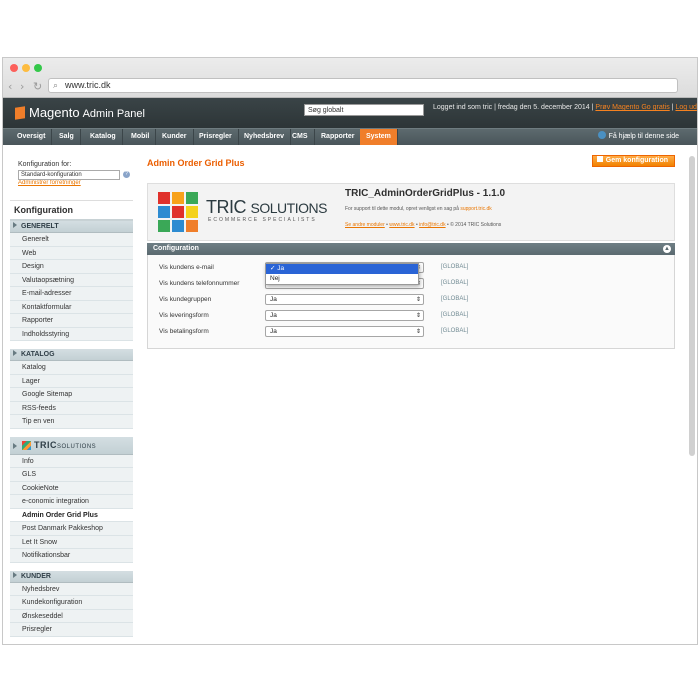  Describe the element at coordinates (71, 307) in the screenshot. I see `sidebar-item-kontaktformular: Kontaktformular` at that location.